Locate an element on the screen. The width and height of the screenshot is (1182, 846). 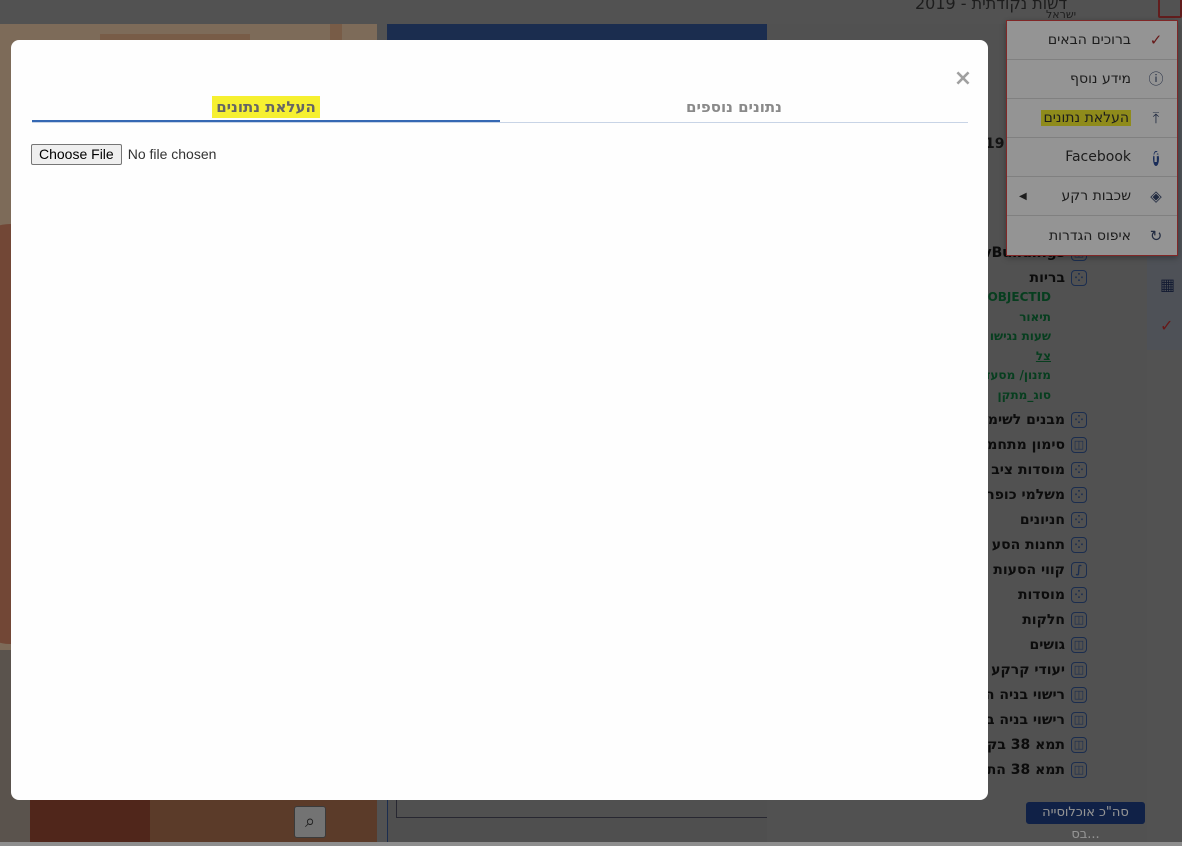
choose-file-button: Choose File is located at coordinates (76, 154).